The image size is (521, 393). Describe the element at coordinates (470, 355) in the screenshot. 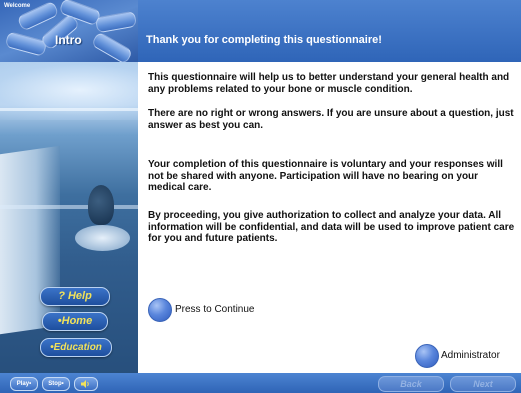

I see `administrator-label: Administrator` at that location.